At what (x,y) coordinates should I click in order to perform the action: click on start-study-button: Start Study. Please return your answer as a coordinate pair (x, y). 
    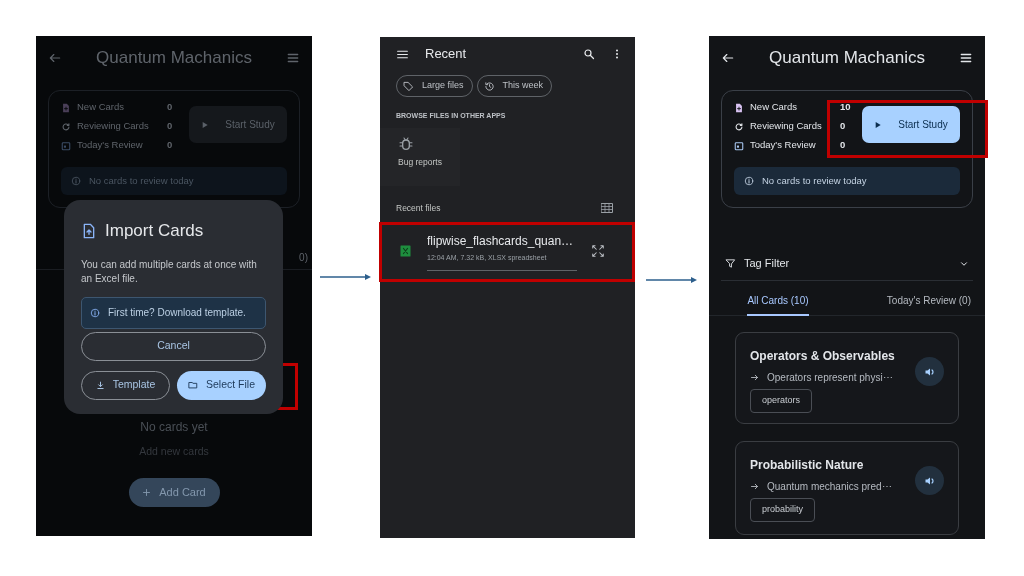
    Looking at the image, I should click on (911, 124).